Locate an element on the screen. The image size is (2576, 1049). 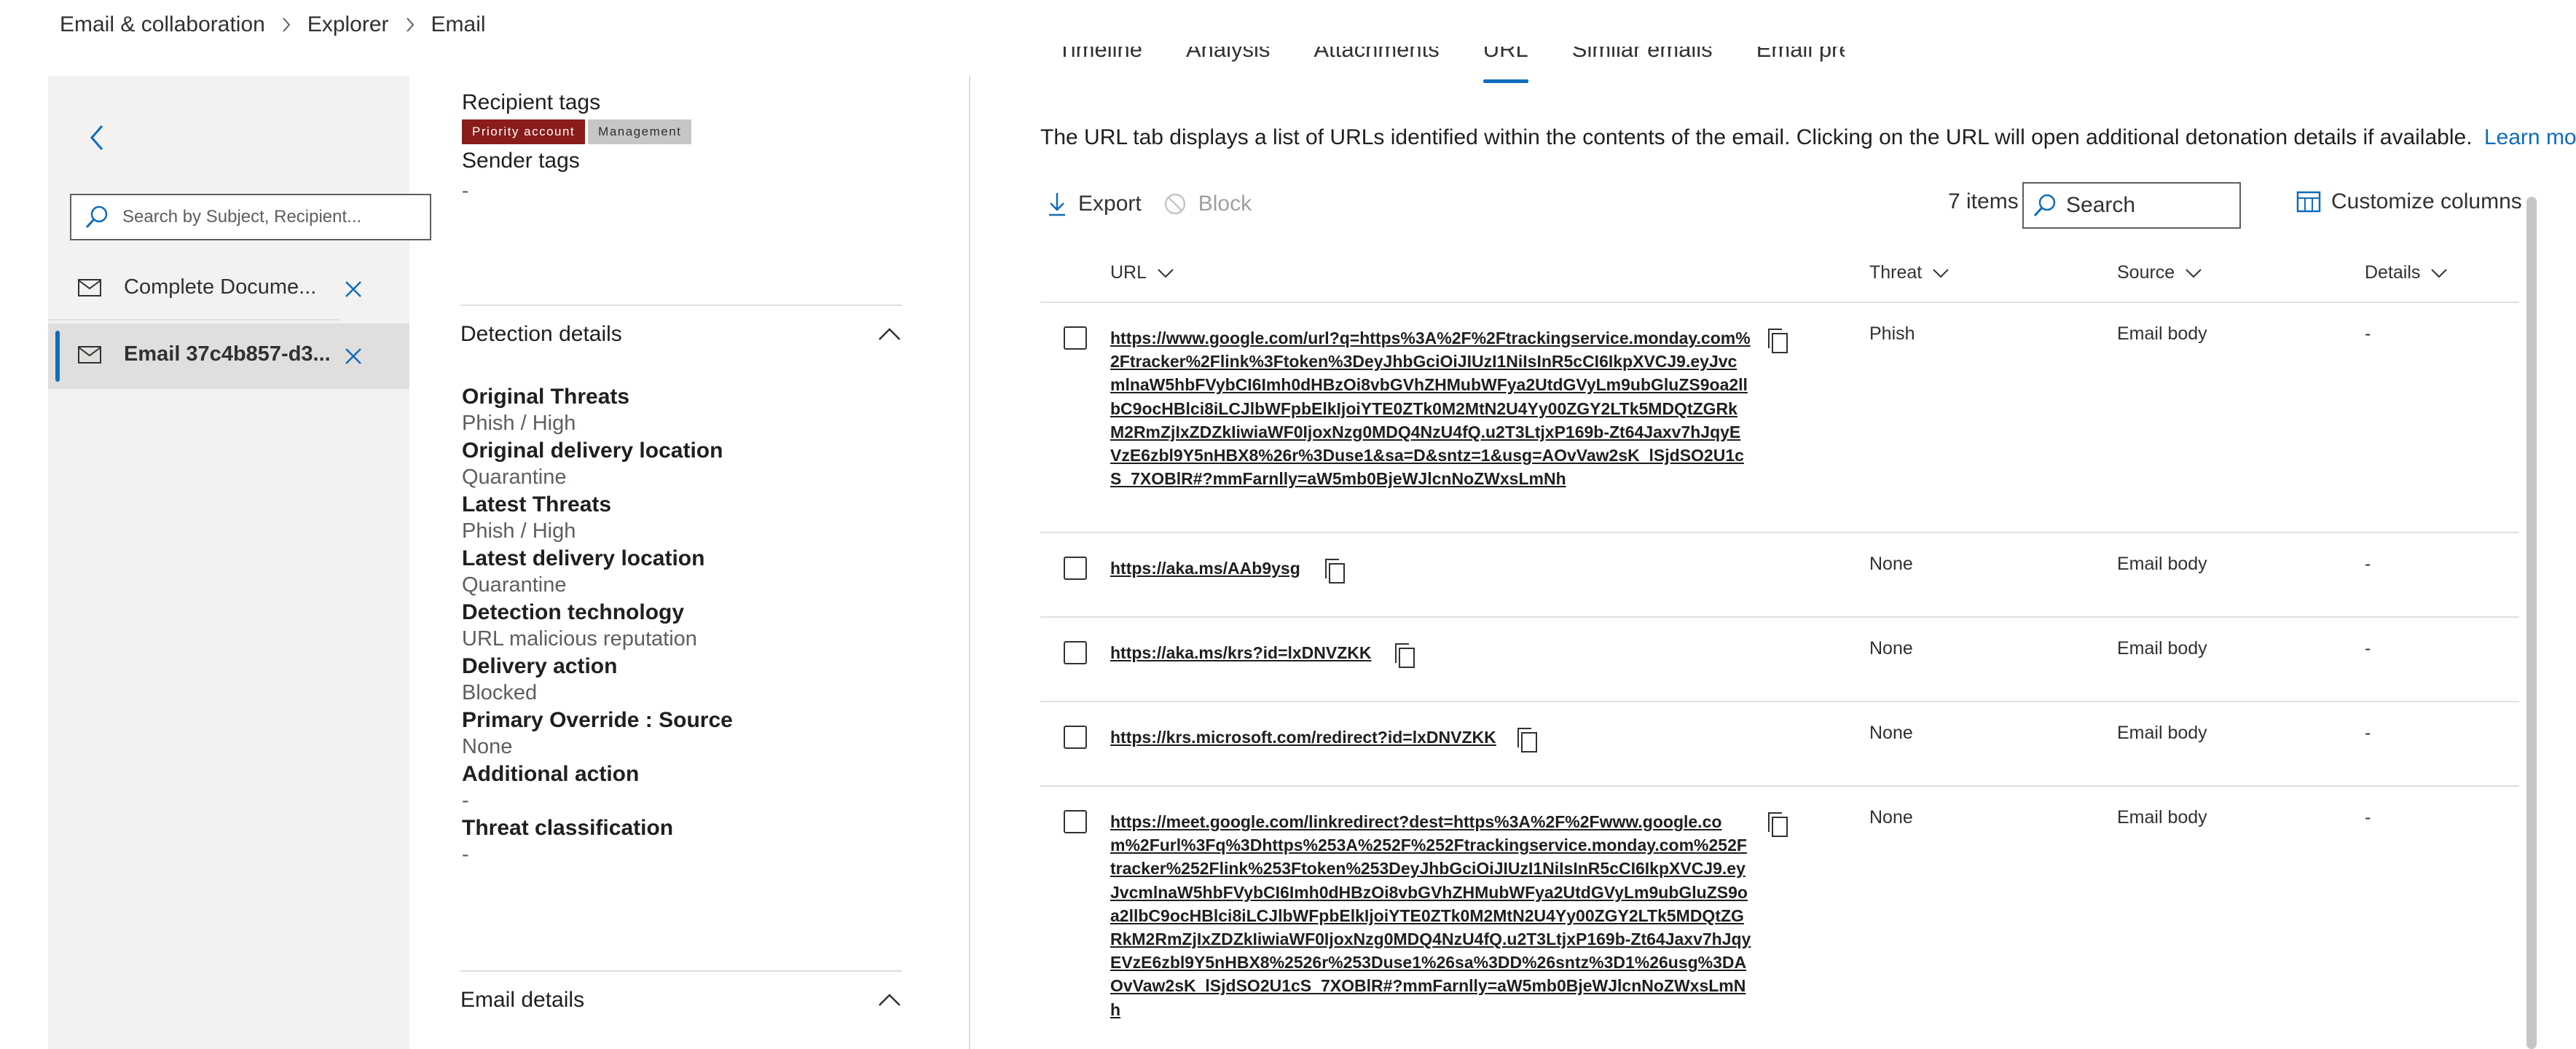
detail-label: Original Threats is located at coordinates (546, 397).